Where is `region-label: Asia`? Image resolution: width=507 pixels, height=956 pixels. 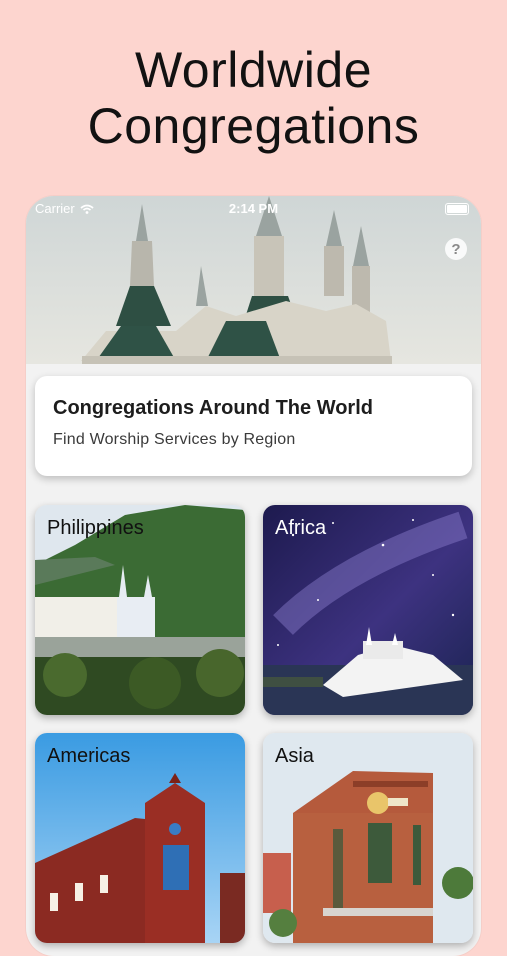 region-label: Asia is located at coordinates (294, 756).